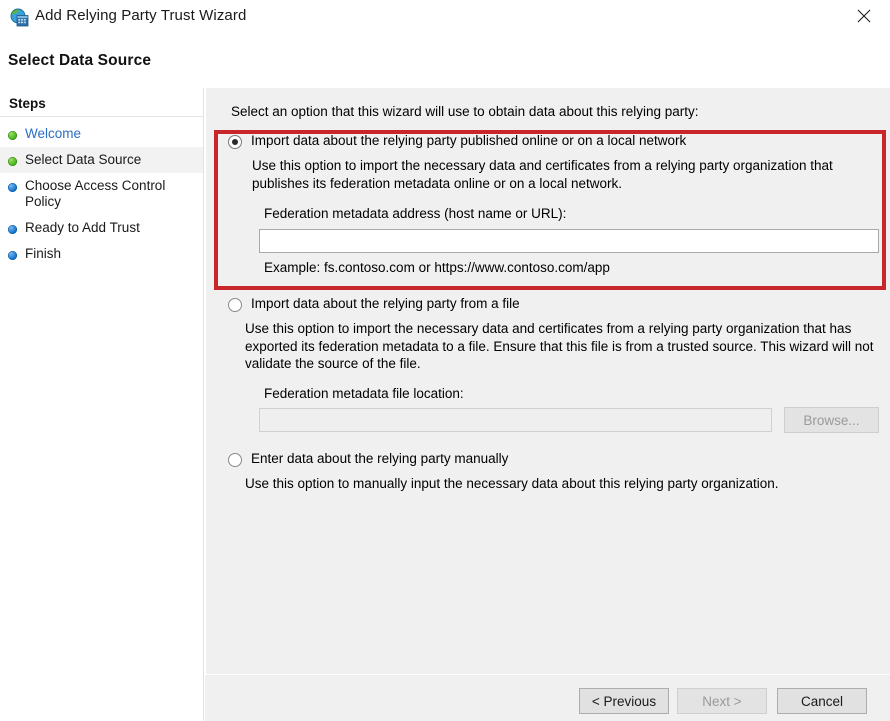  I want to click on title-bar: Add Relying Party Trust Wizard, so click(445, 18).